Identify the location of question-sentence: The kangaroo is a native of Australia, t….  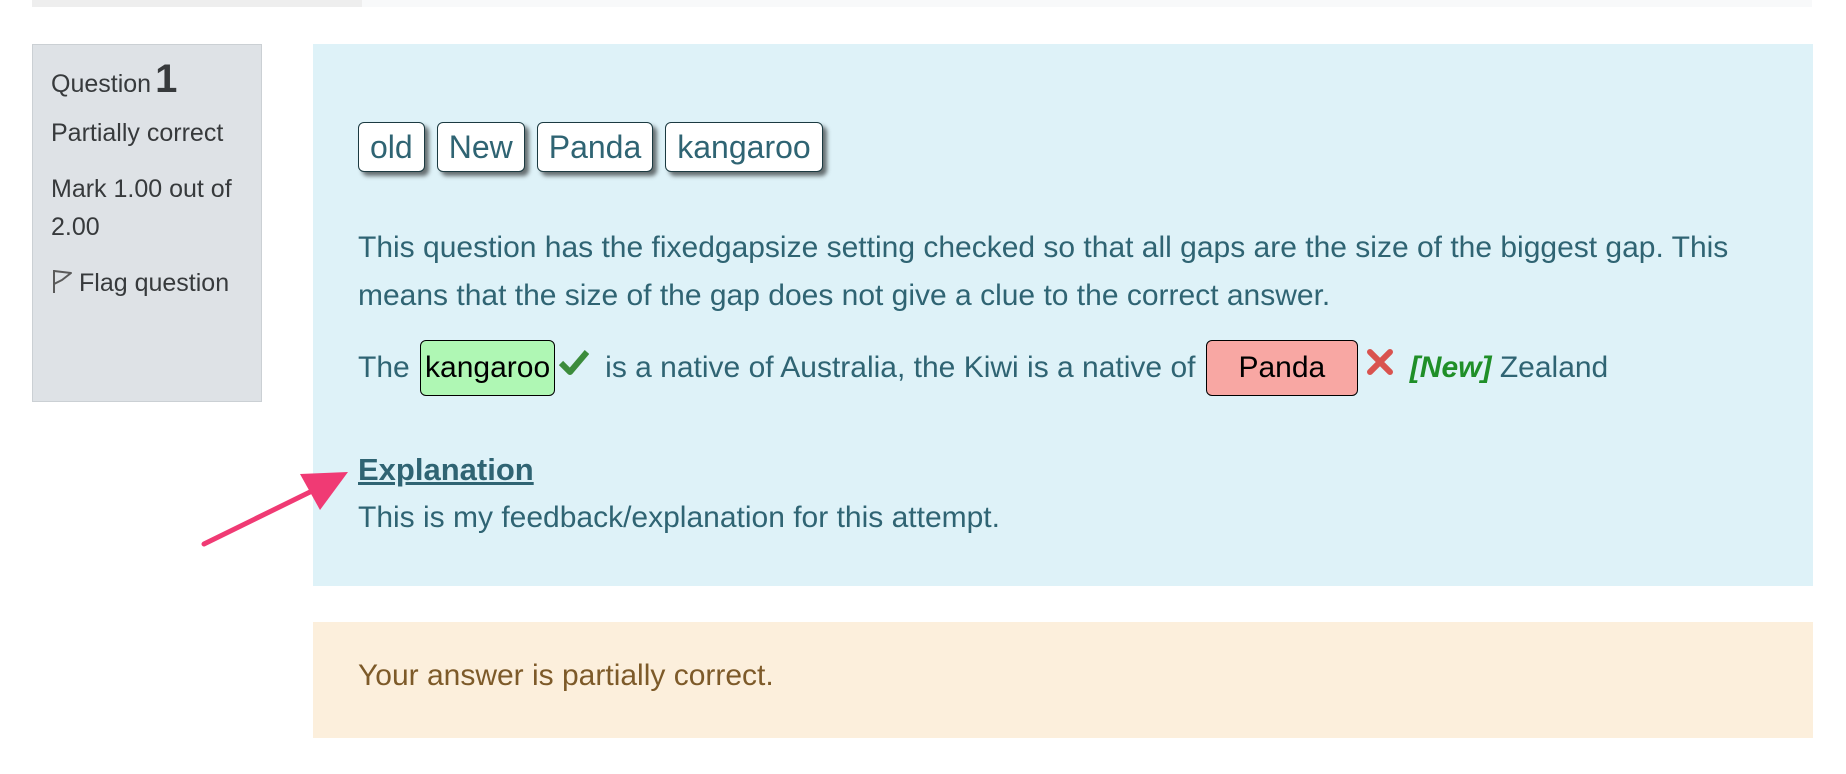
(1078, 367).